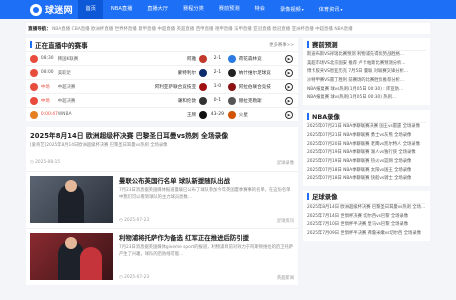 The image size is (456, 300). Describe the element at coordinates (366, 127) in the screenshot. I see `sidebar-list-item: 2025年07月21日 NBA季聊联赛决赛 国王vs雷霆 全场录像` at that location.